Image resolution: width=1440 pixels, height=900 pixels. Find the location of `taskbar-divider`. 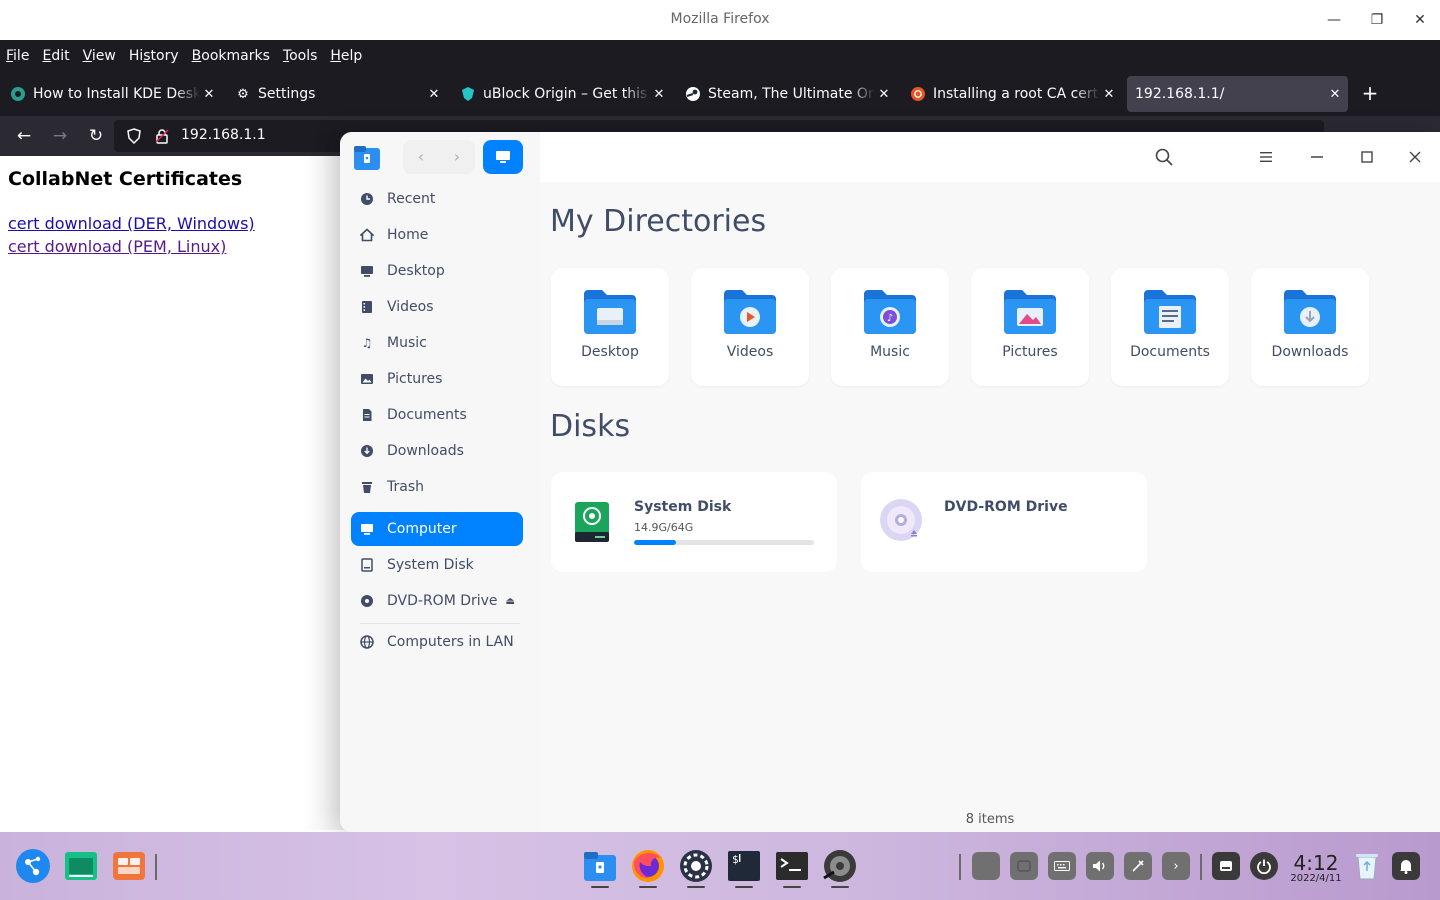

taskbar-divider is located at coordinates (960, 867).